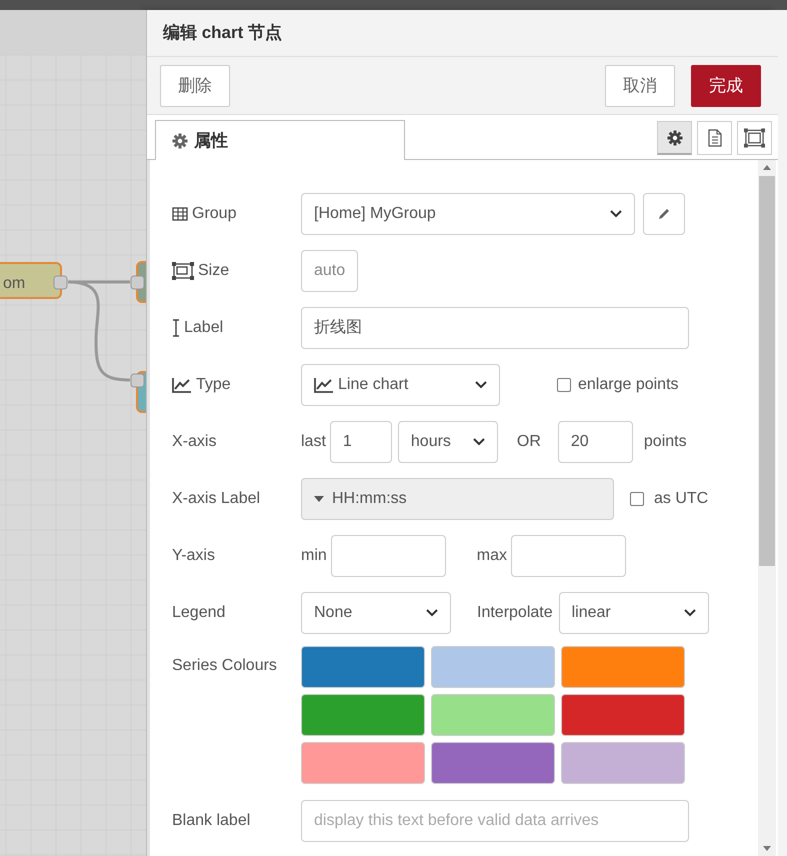 Image resolution: width=787 pixels, height=856 pixels. What do you see at coordinates (194, 442) in the screenshot?
I see `field-label: X-axis` at bounding box center [194, 442].